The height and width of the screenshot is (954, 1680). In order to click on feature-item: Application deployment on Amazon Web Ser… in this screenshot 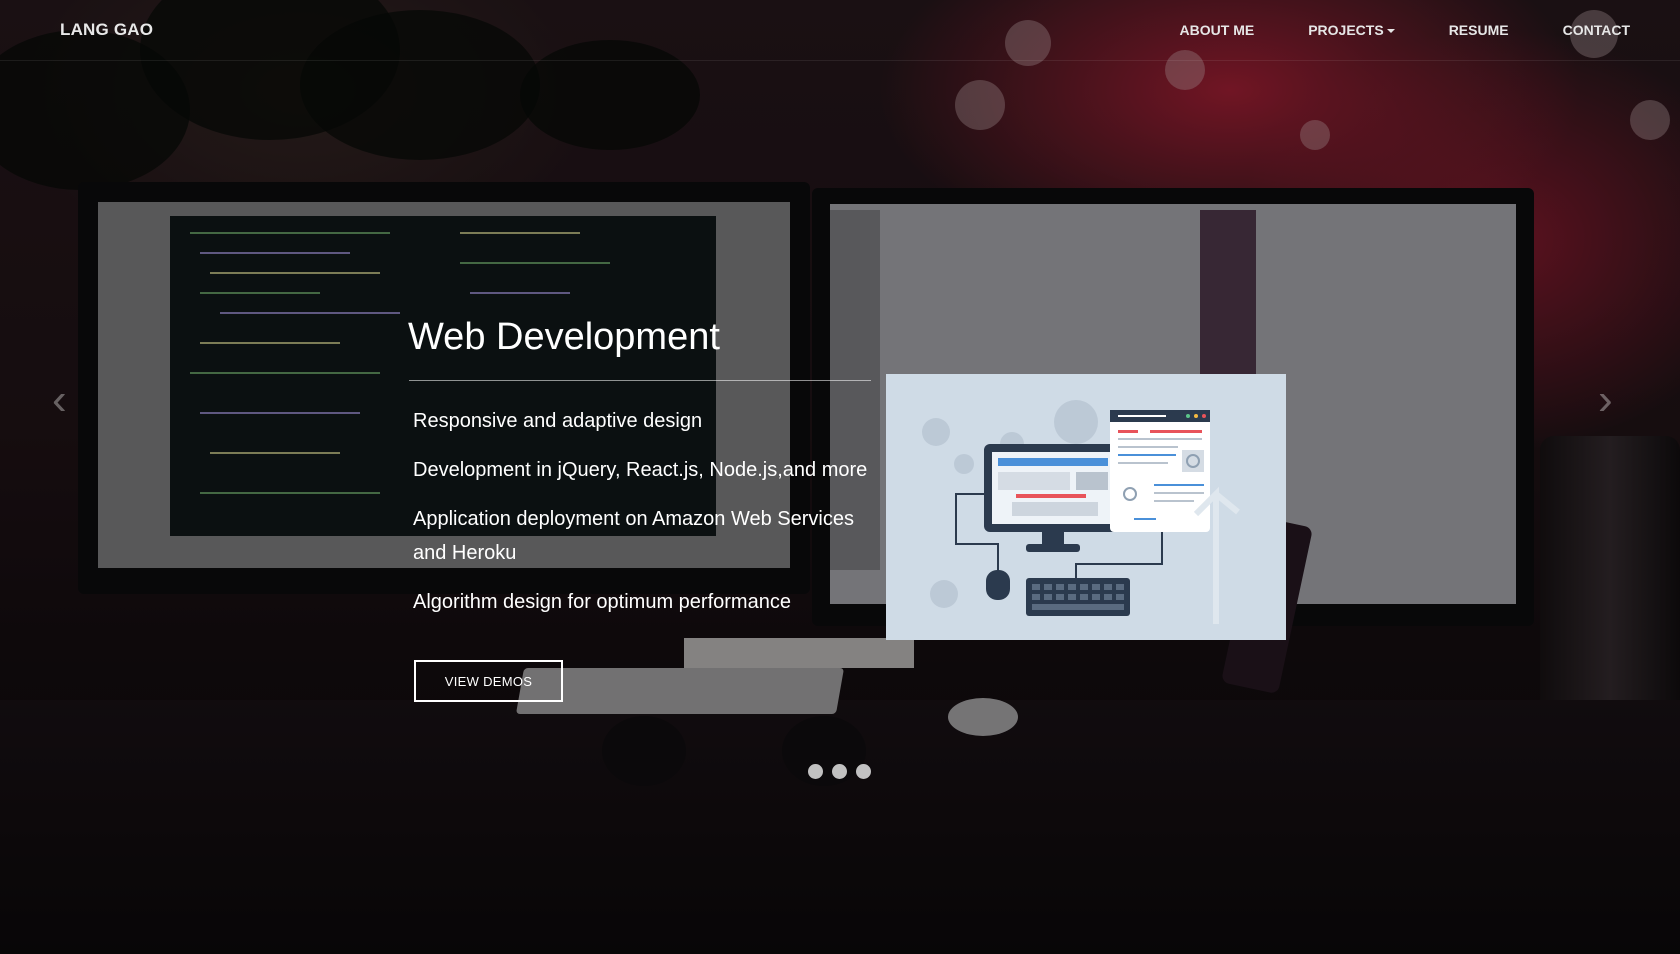, I will do `click(633, 536)`.